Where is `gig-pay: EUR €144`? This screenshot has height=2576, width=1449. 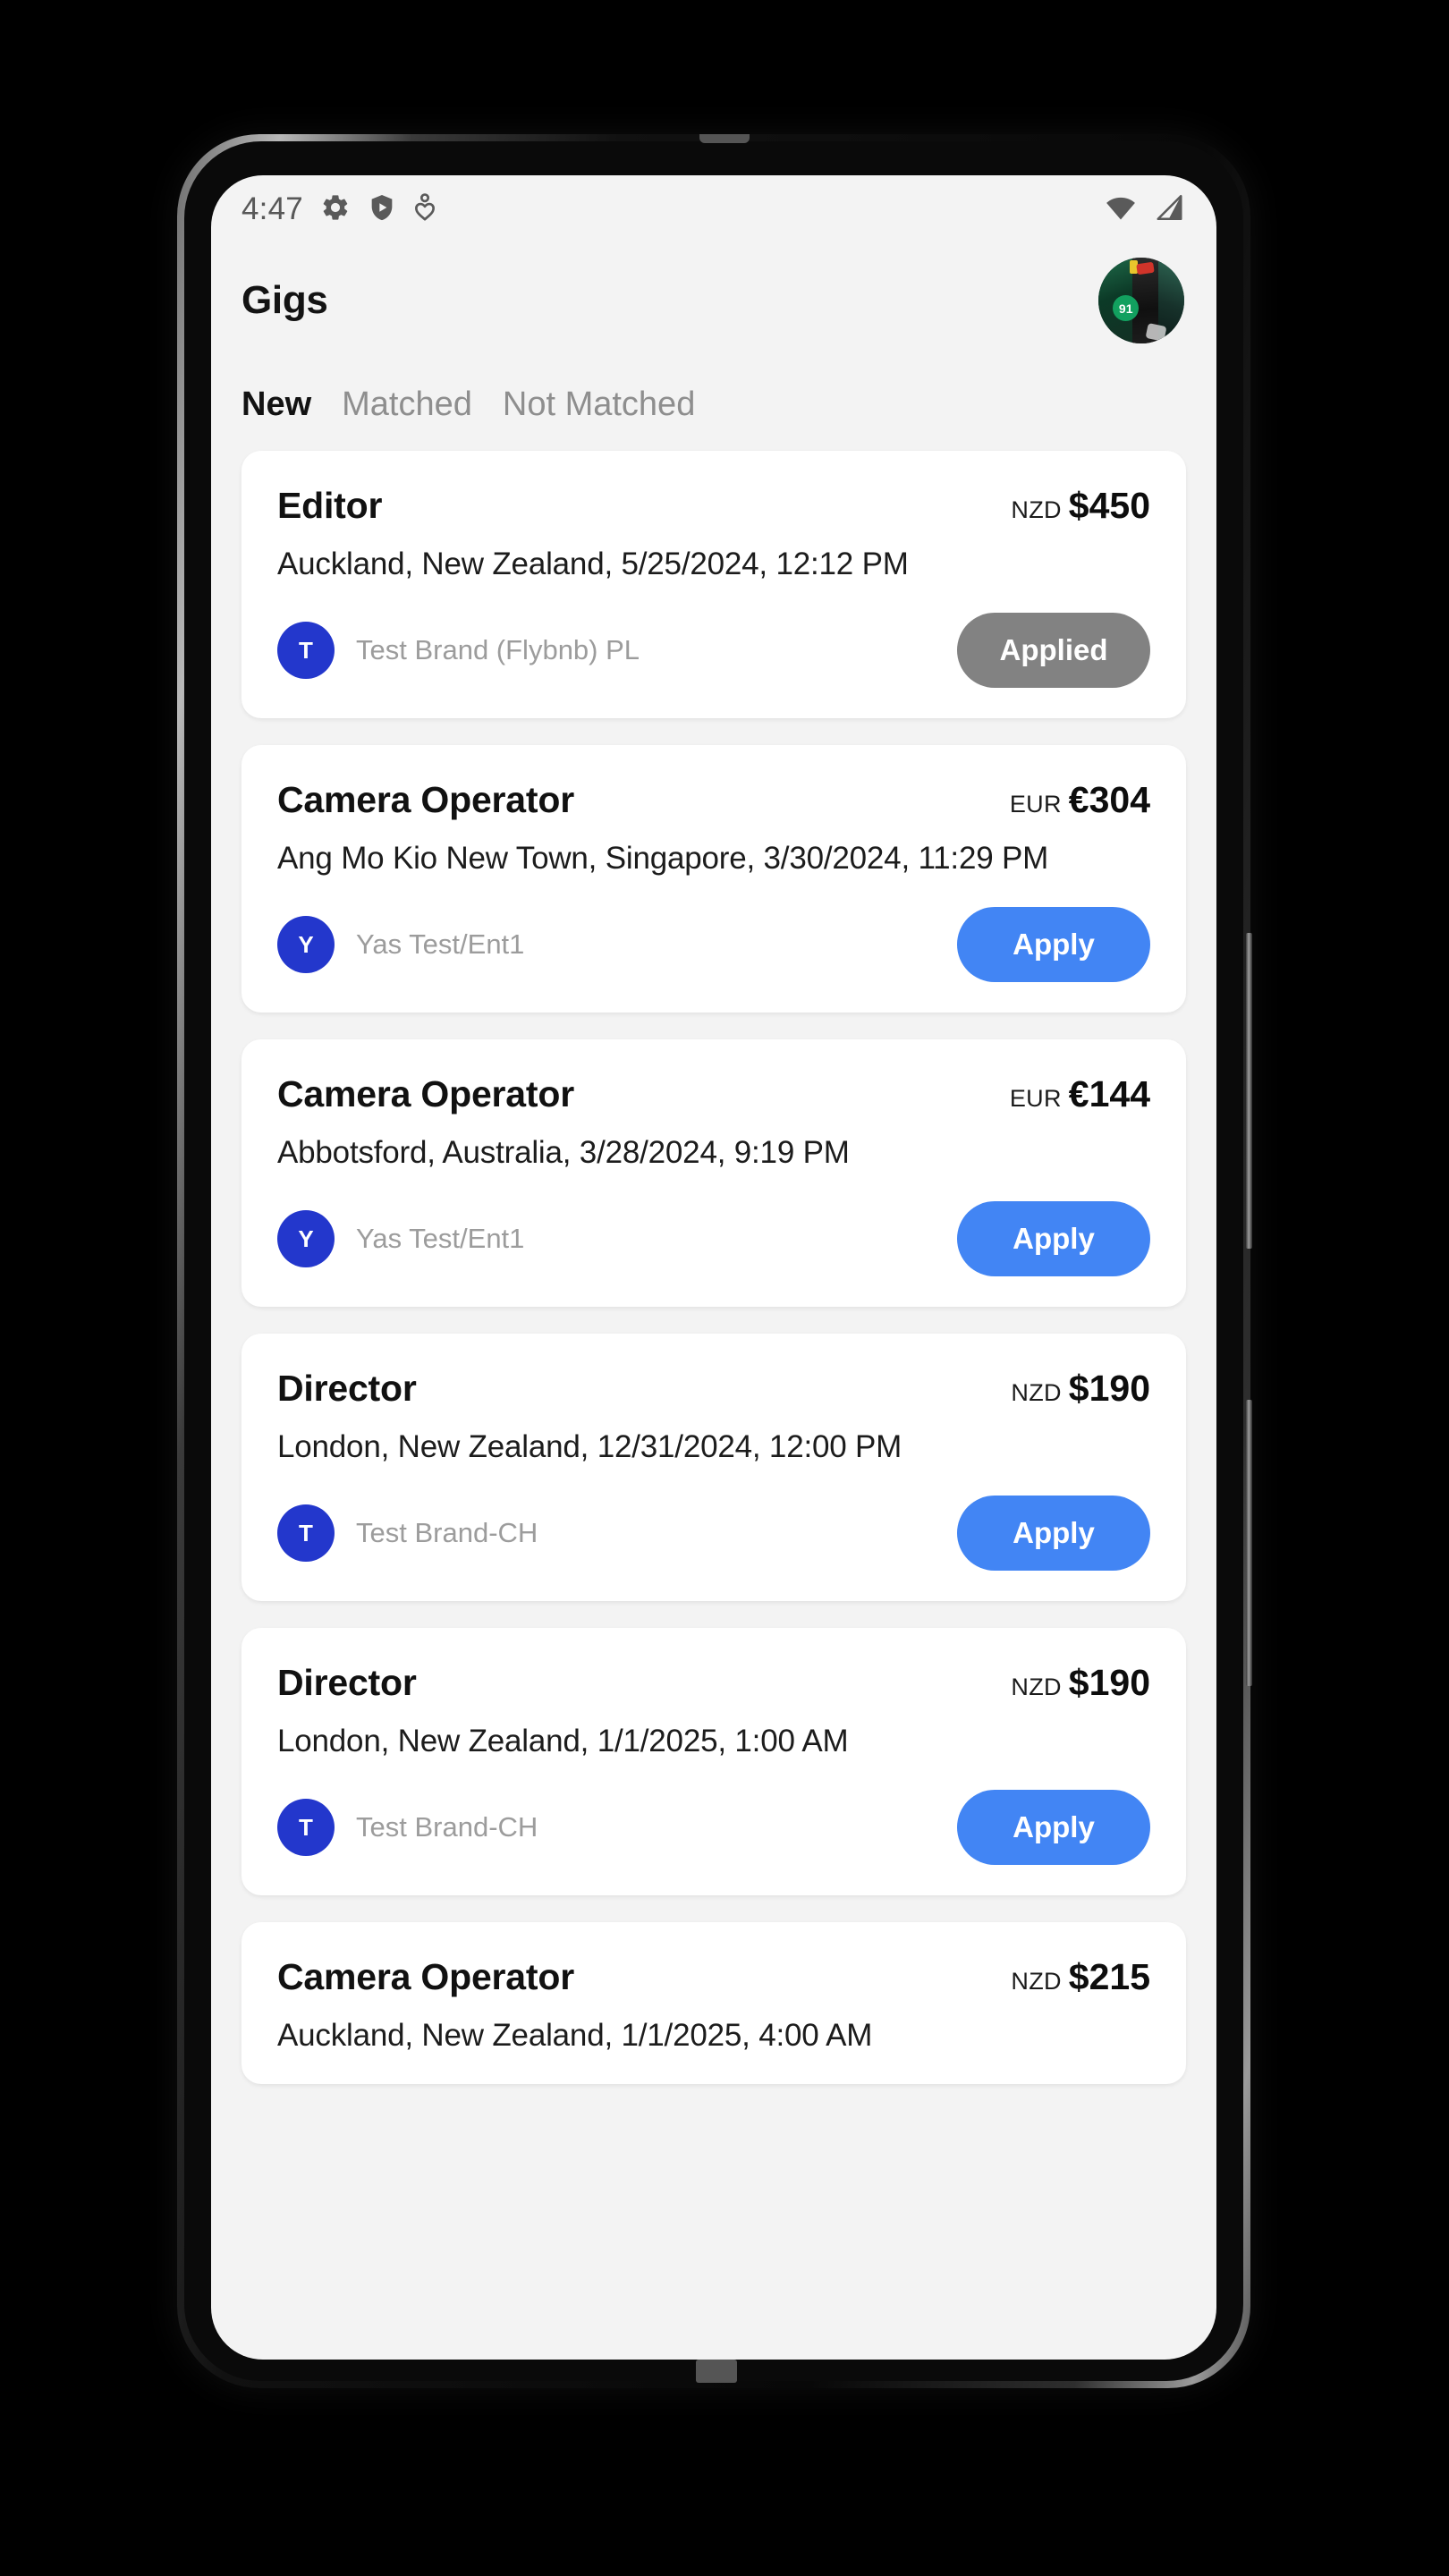
gig-pay: EUR €144 is located at coordinates (1080, 1094).